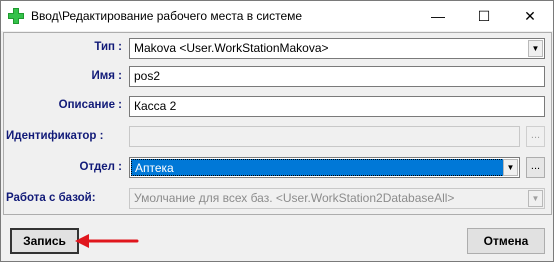 The image size is (554, 262). Describe the element at coordinates (231, 48) in the screenshot. I see `type-value: Makova <User.WorkStationMakova>` at that location.